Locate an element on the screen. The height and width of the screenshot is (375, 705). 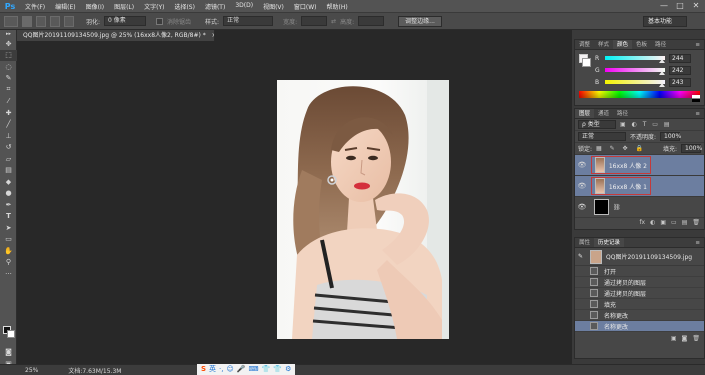
intersect-selection-icon is located at coordinates (69, 21).